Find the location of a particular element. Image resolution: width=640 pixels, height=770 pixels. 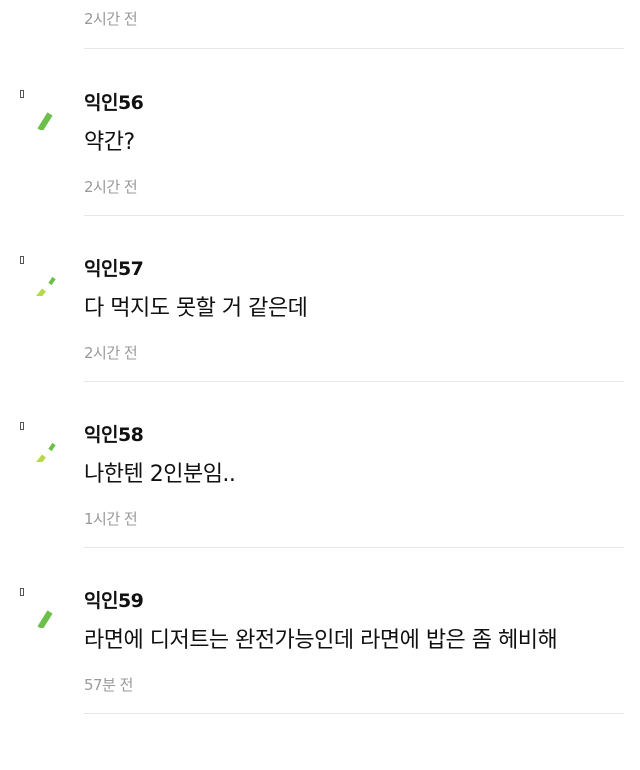

comment-text: 라면에 디저트는 완전가능인데 라면에 밥은 좀 헤비해 is located at coordinates (321, 640).